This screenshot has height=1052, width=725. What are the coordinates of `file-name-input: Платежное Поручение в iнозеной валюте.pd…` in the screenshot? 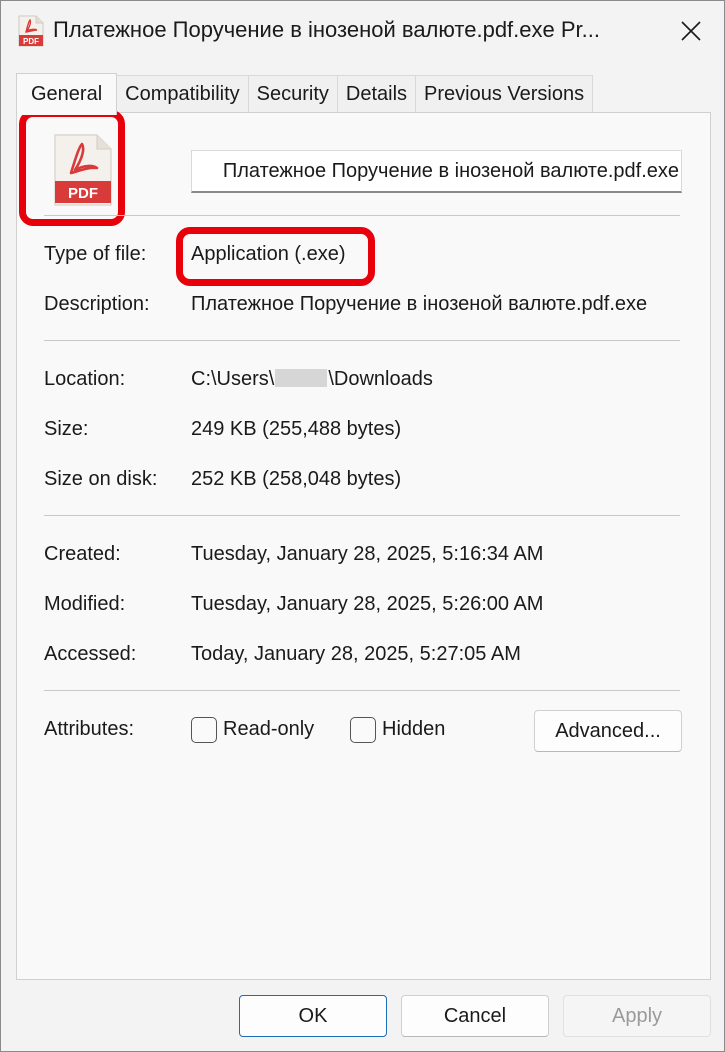 It's located at (436, 171).